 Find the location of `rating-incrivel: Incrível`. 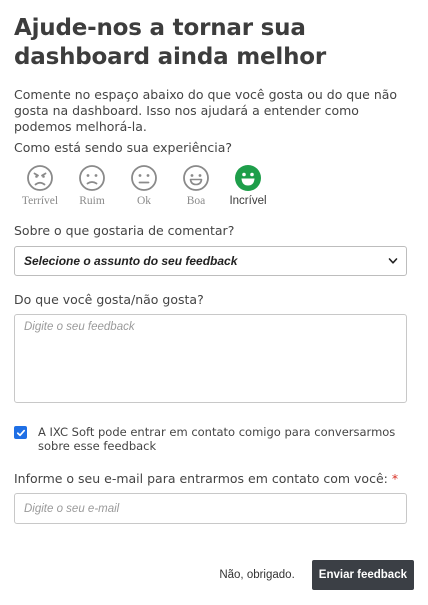

rating-incrivel: Incrível is located at coordinates (248, 185).